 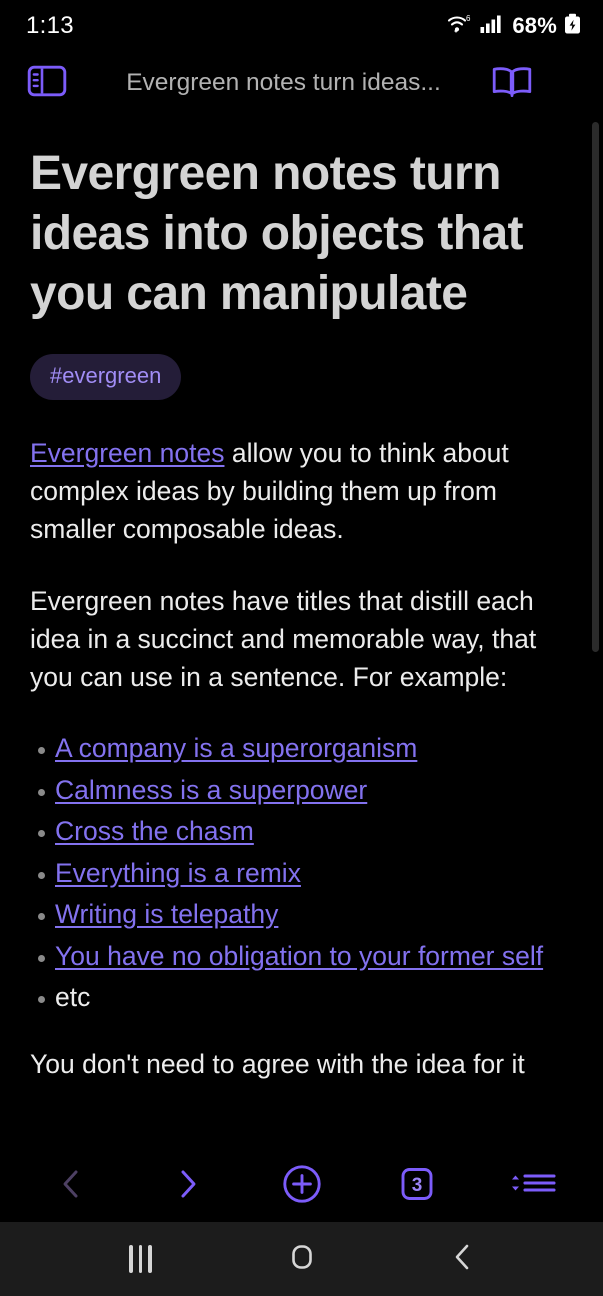 I want to click on list-item: Calmness is a superpower, so click(x=301, y=791).